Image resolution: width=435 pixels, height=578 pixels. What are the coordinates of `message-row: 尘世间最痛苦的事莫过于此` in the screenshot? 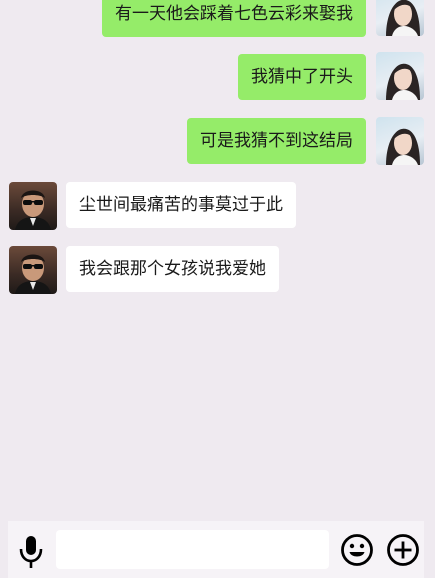 It's located at (217, 207).